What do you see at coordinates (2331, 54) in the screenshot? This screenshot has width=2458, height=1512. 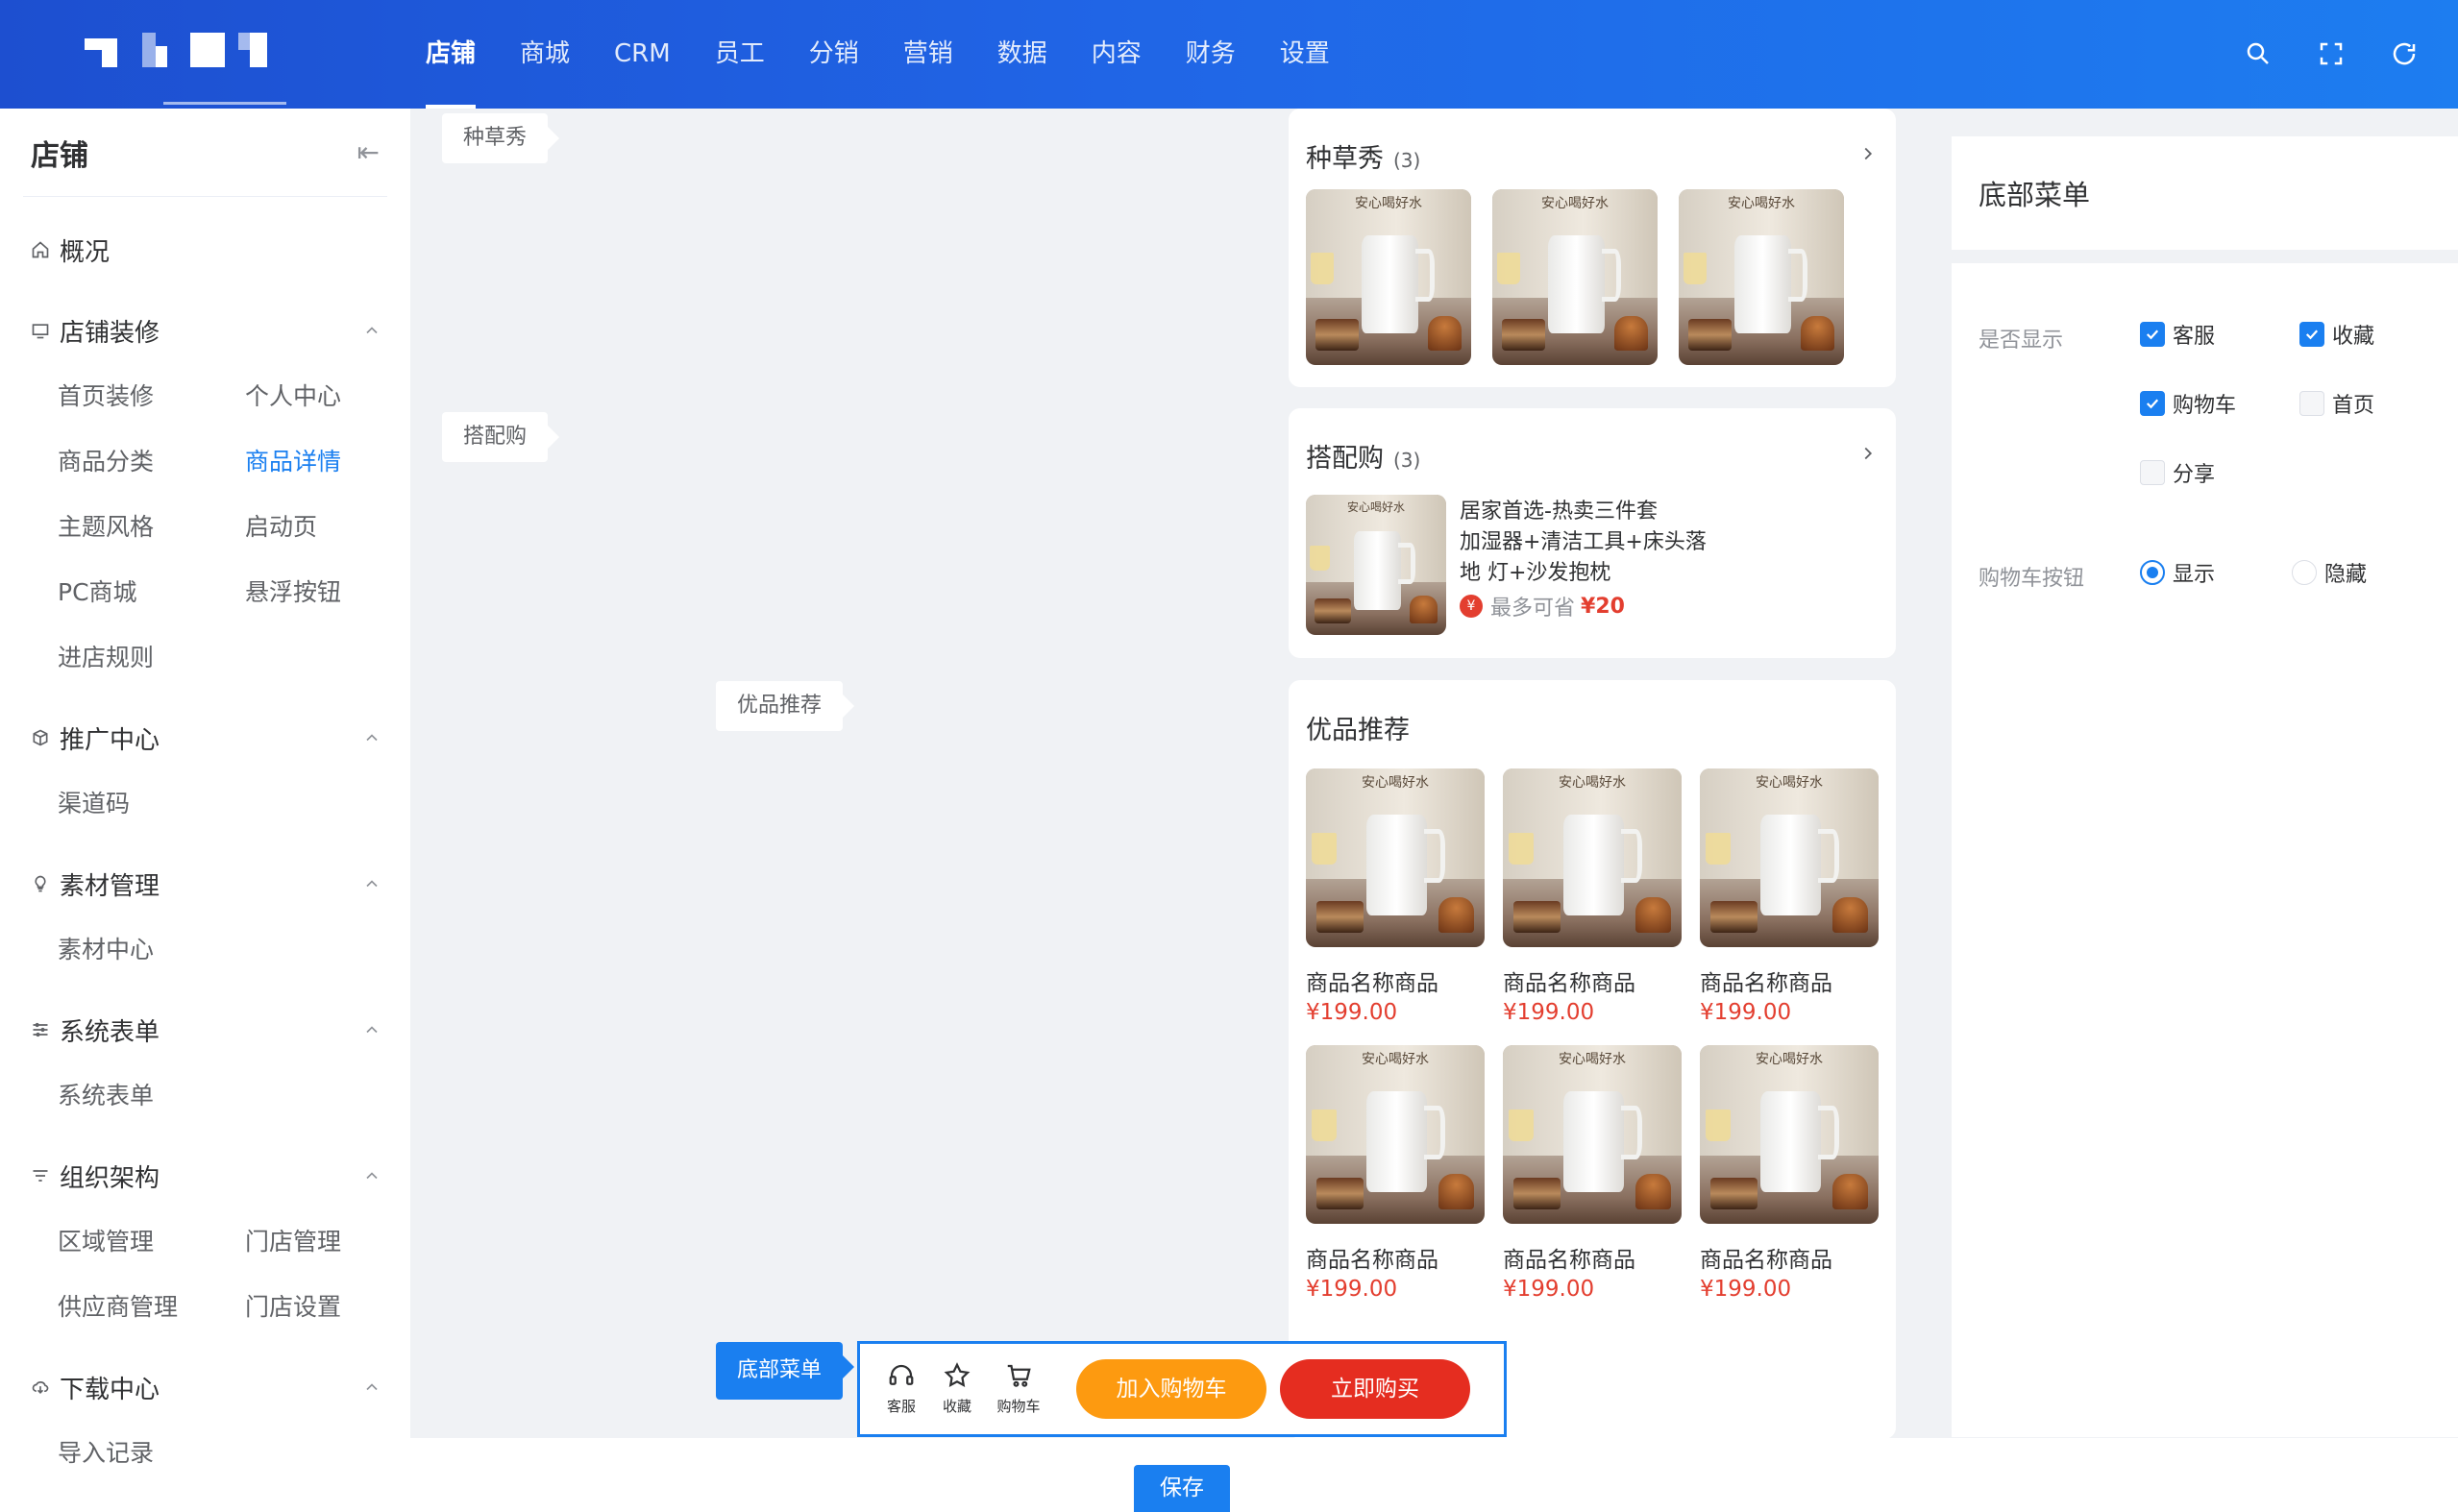 I see `fullscreen-icon` at bounding box center [2331, 54].